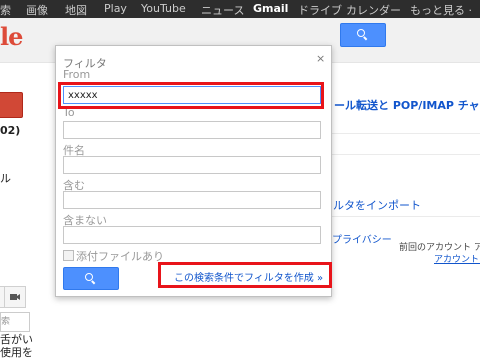 The image size is (480, 360). What do you see at coordinates (407, 105) in the screenshot?
I see `settings-tabs: ール転送と POP/IMAP チャット` at bounding box center [407, 105].